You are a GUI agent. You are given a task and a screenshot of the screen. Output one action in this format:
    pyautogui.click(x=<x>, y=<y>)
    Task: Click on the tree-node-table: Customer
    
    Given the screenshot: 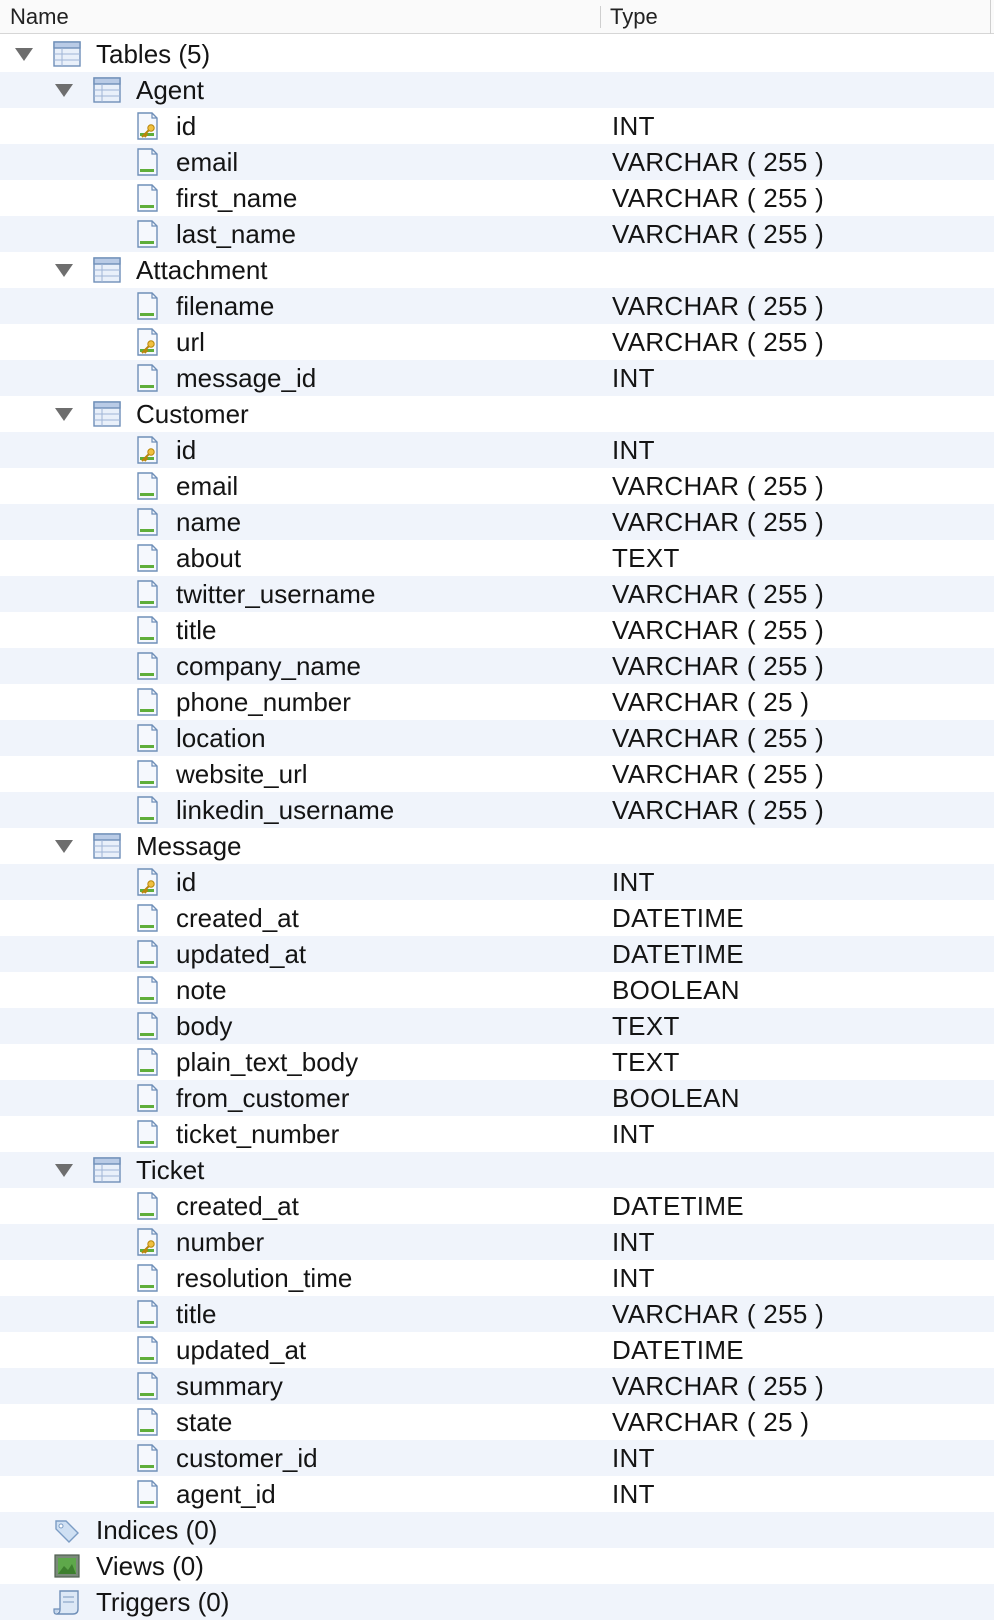 What is the action you would take?
    pyautogui.click(x=497, y=414)
    